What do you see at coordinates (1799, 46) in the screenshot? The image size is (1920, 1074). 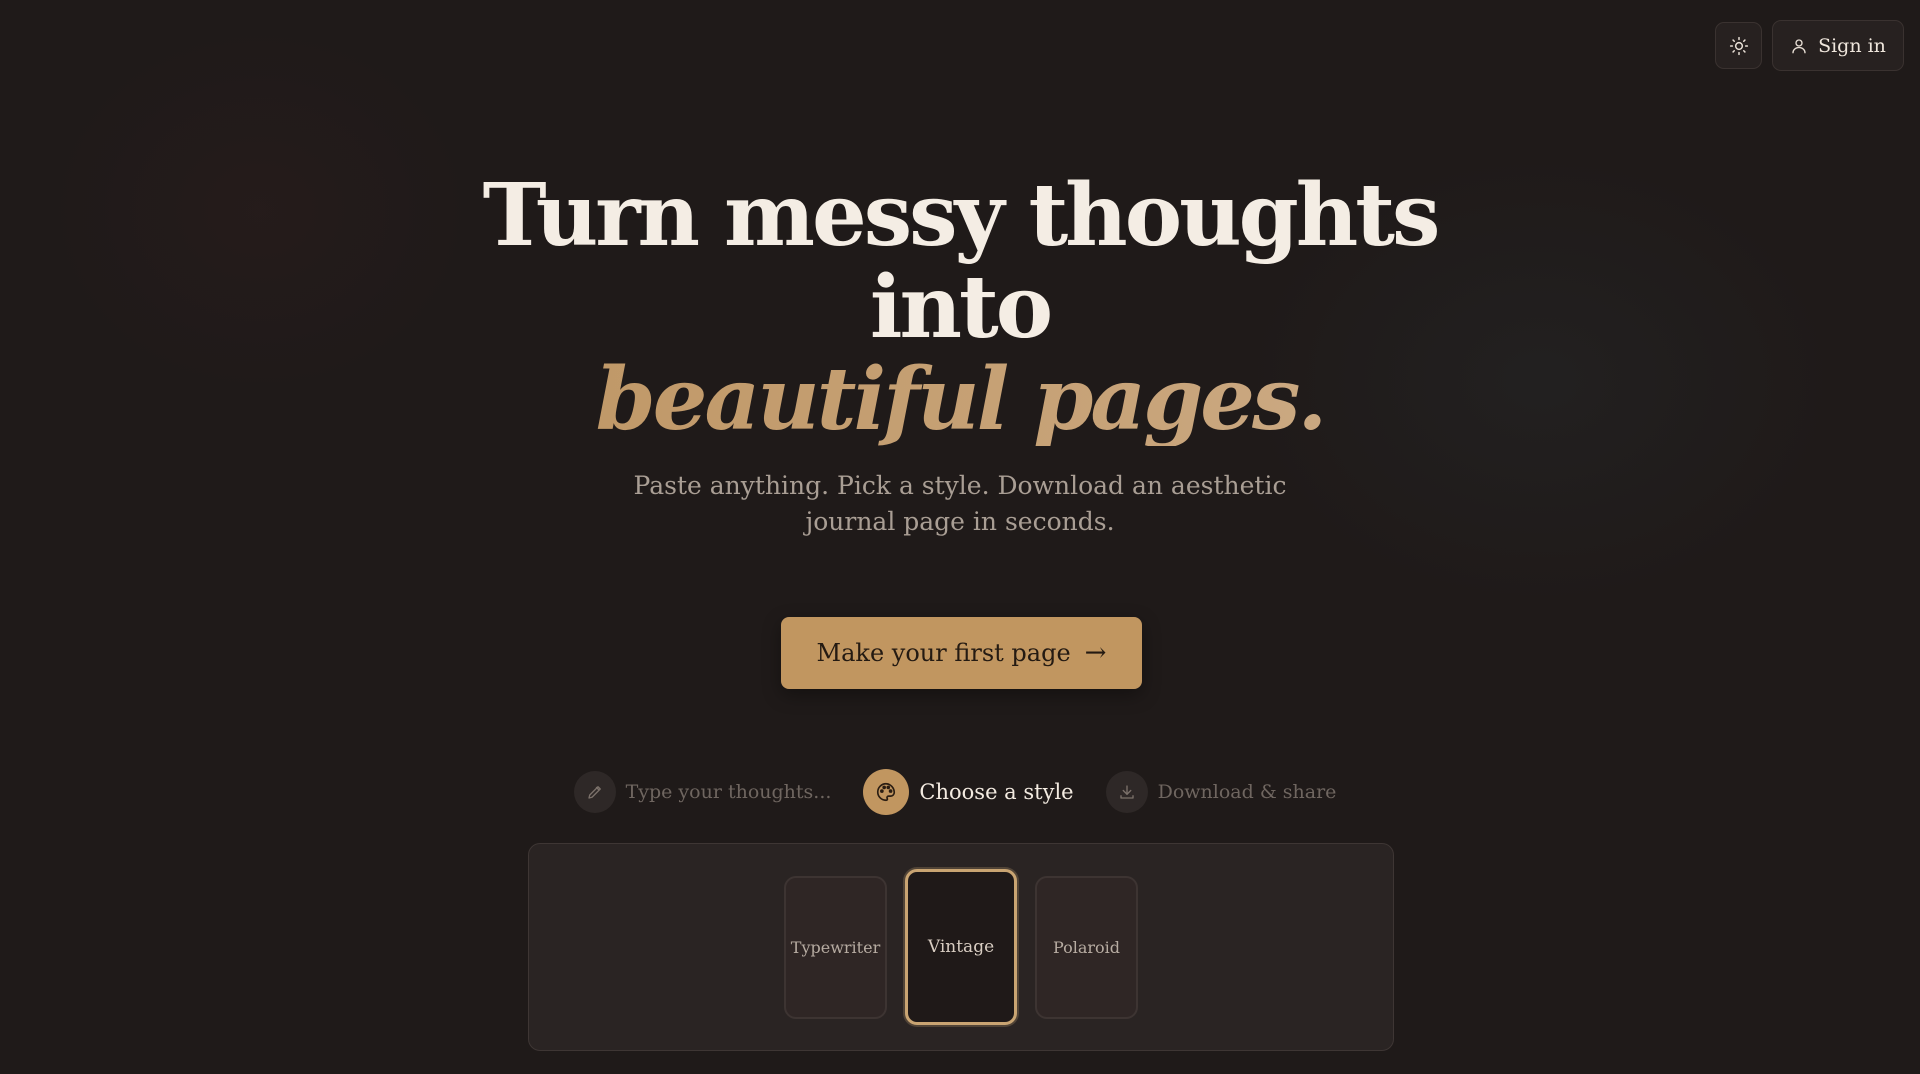 I see `user-icon` at bounding box center [1799, 46].